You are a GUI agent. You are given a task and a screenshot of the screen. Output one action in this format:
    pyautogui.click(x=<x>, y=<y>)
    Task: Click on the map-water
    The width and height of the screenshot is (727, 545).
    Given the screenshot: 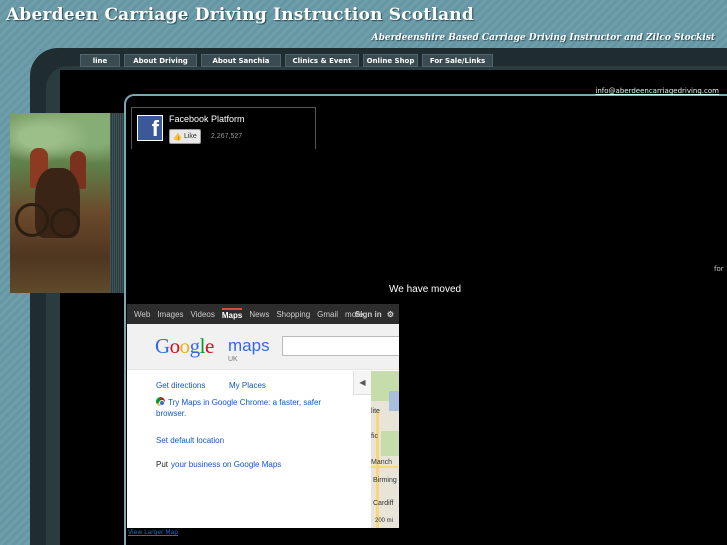 What is the action you would take?
    pyautogui.click(x=394, y=401)
    